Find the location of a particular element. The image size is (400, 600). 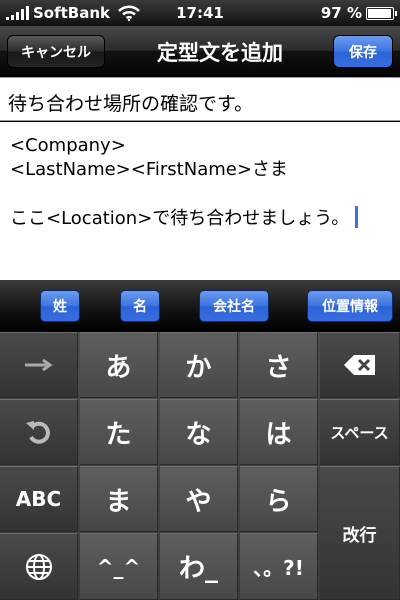

return-key: 改行 is located at coordinates (360, 533).